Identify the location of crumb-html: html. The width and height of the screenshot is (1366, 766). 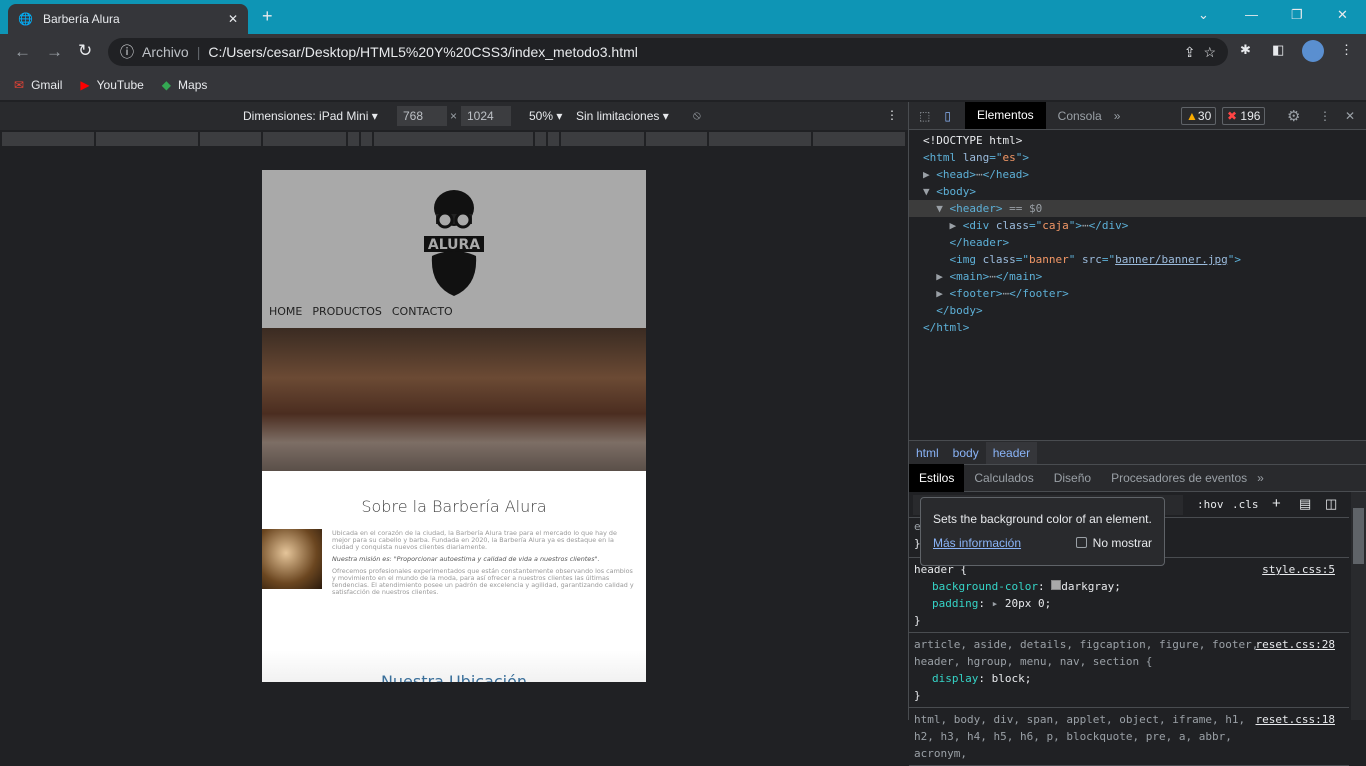
(927, 453).